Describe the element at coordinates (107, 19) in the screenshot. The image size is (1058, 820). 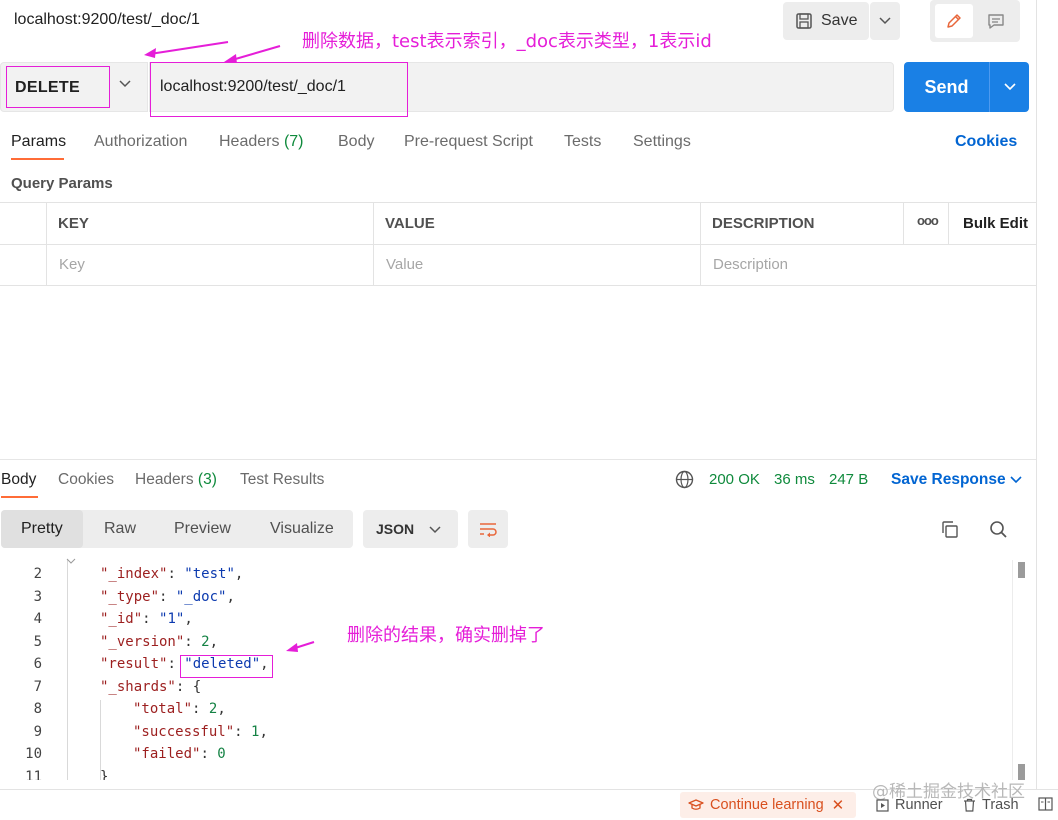
I see `request-title: localhost:9200/test/_doc/1` at that location.